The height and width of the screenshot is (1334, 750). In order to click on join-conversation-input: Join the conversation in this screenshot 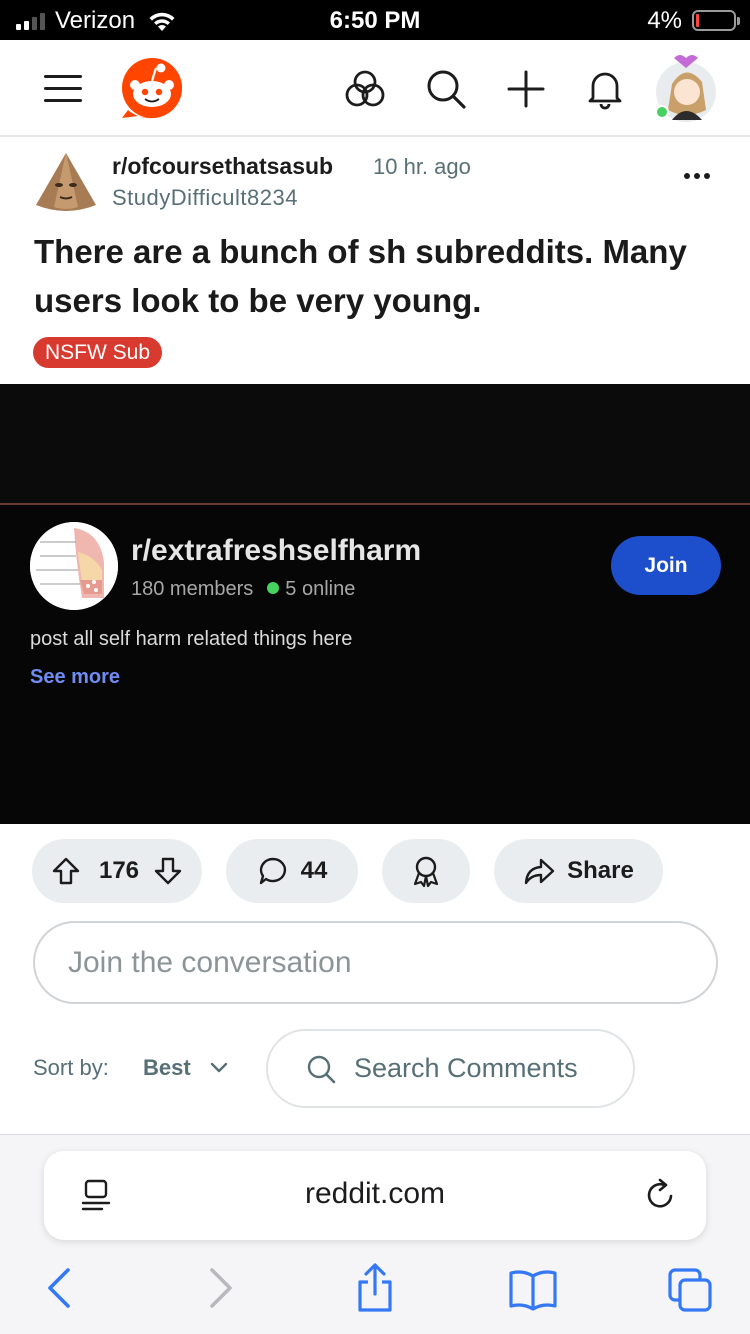, I will do `click(375, 962)`.